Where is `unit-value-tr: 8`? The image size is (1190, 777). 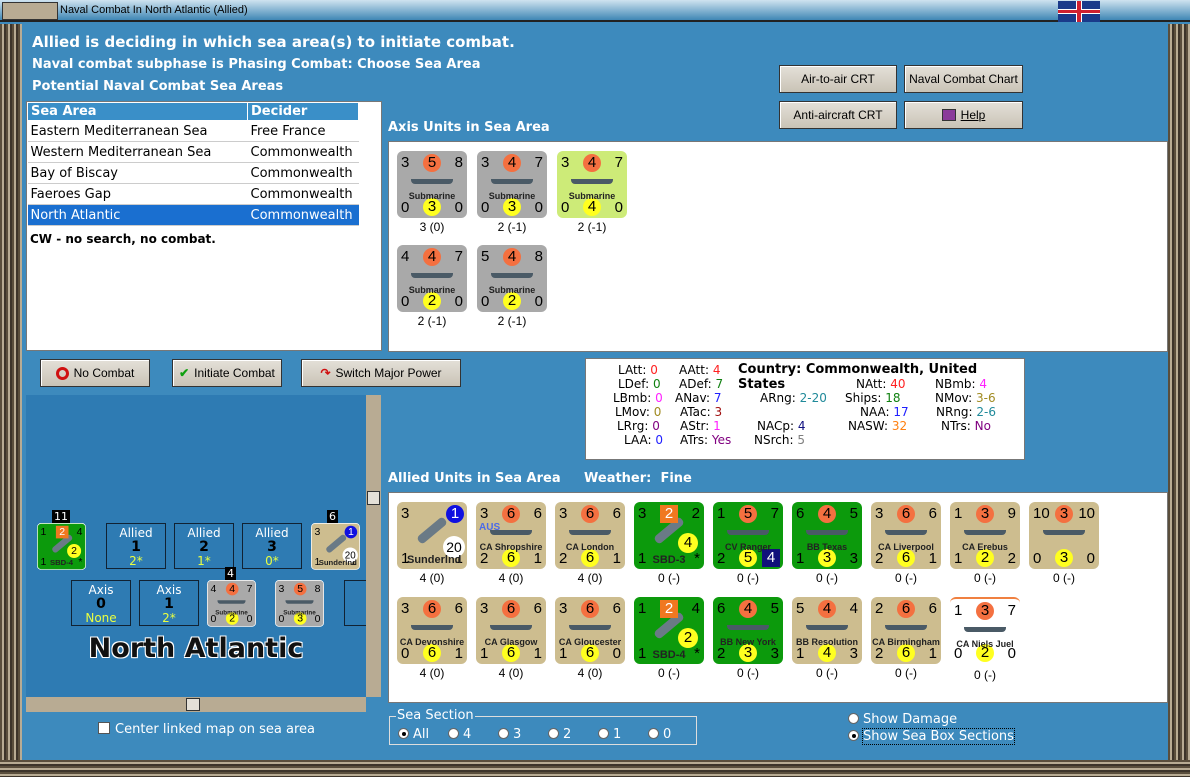 unit-value-tr: 8 is located at coordinates (458, 162).